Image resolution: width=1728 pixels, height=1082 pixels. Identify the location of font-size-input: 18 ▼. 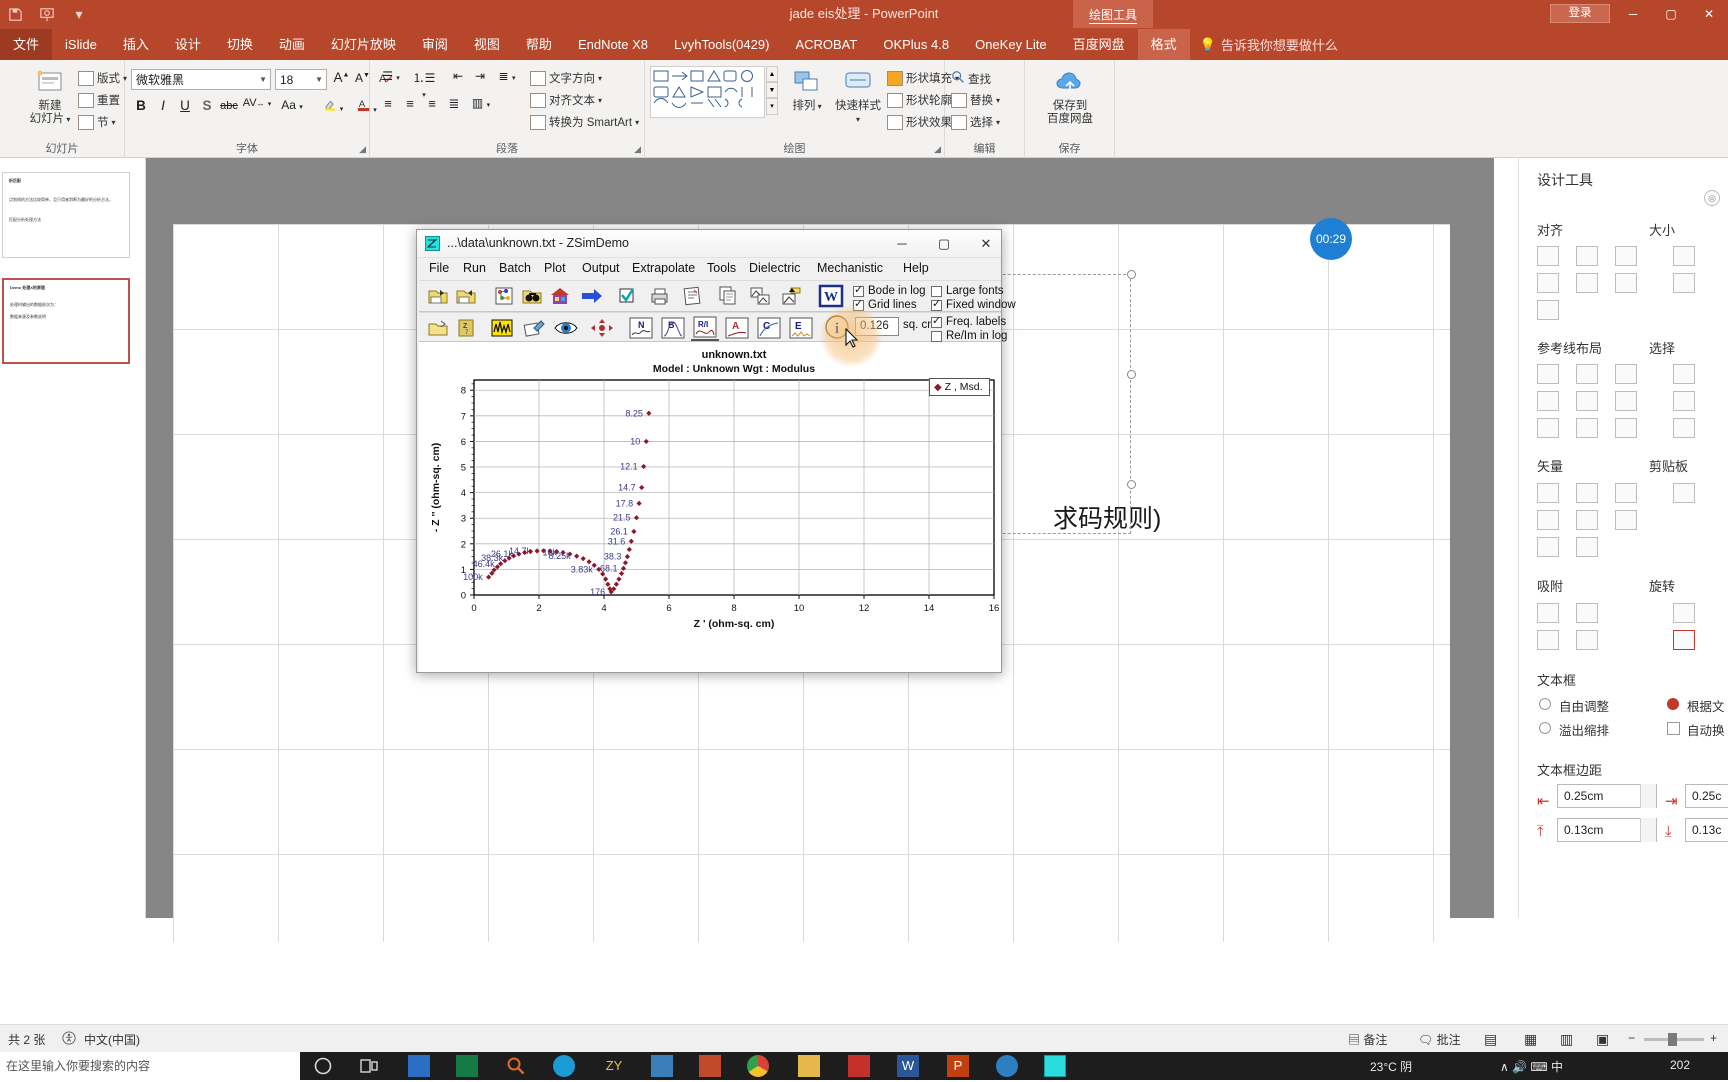
(301, 79).